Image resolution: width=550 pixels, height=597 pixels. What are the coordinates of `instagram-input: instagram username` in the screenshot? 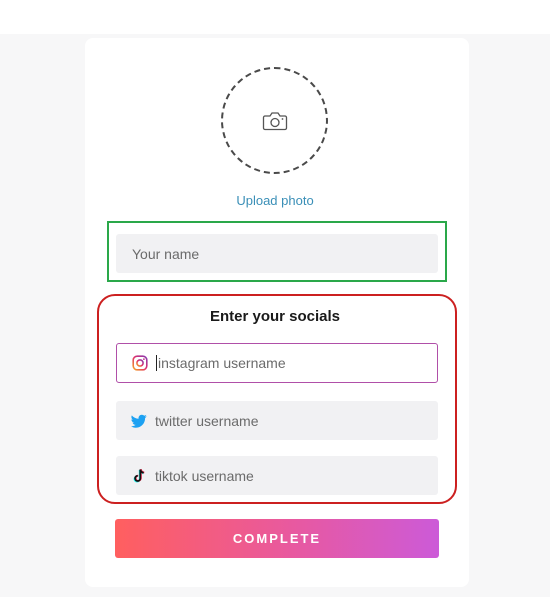 It's located at (277, 363).